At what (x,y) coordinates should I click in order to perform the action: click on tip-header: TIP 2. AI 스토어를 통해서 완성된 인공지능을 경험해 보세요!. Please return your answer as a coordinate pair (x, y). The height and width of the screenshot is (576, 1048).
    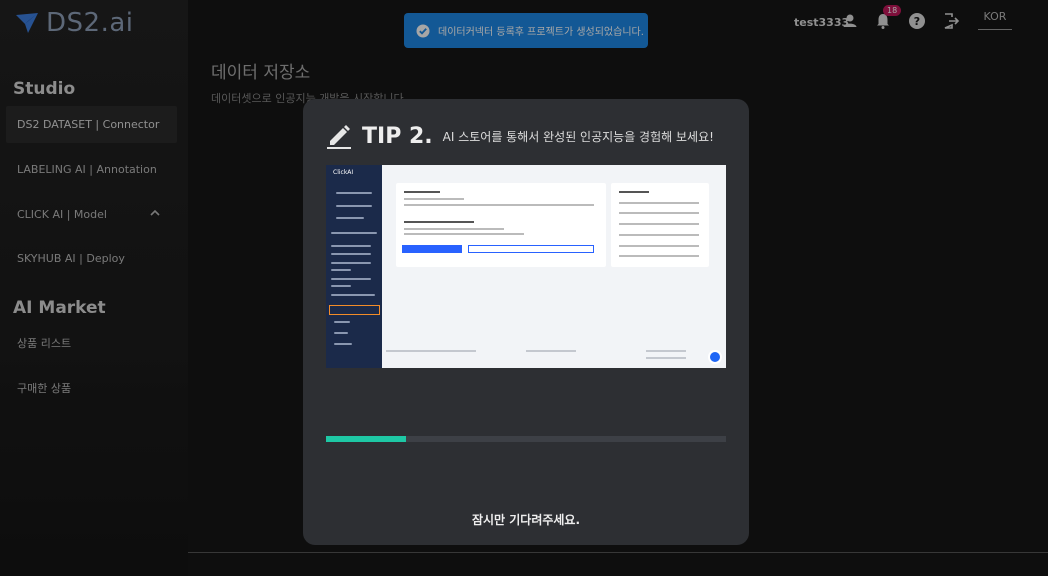
    Looking at the image, I should click on (520, 136).